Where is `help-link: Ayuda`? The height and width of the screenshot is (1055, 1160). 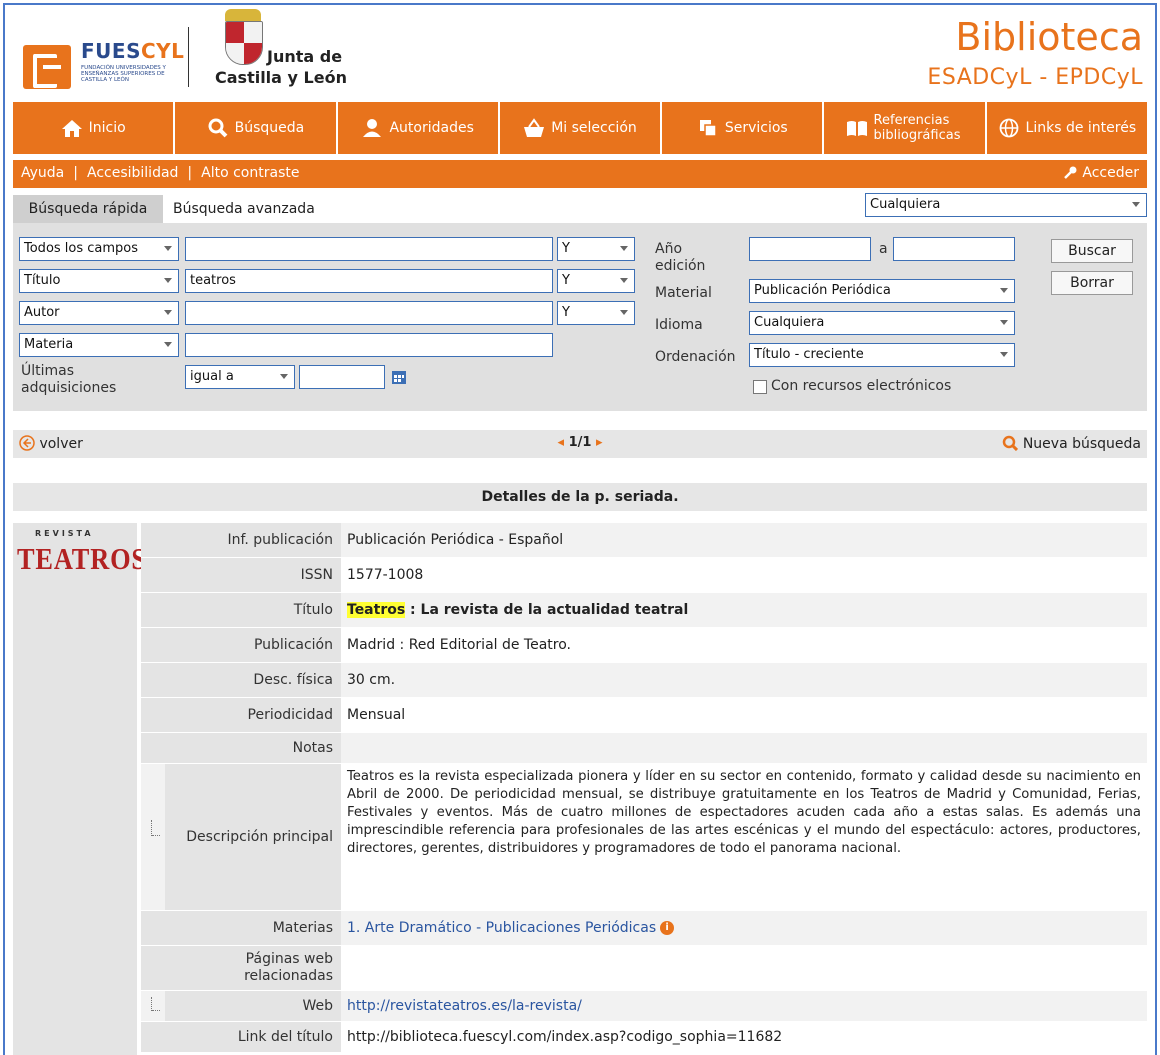
help-link: Ayuda is located at coordinates (42, 173).